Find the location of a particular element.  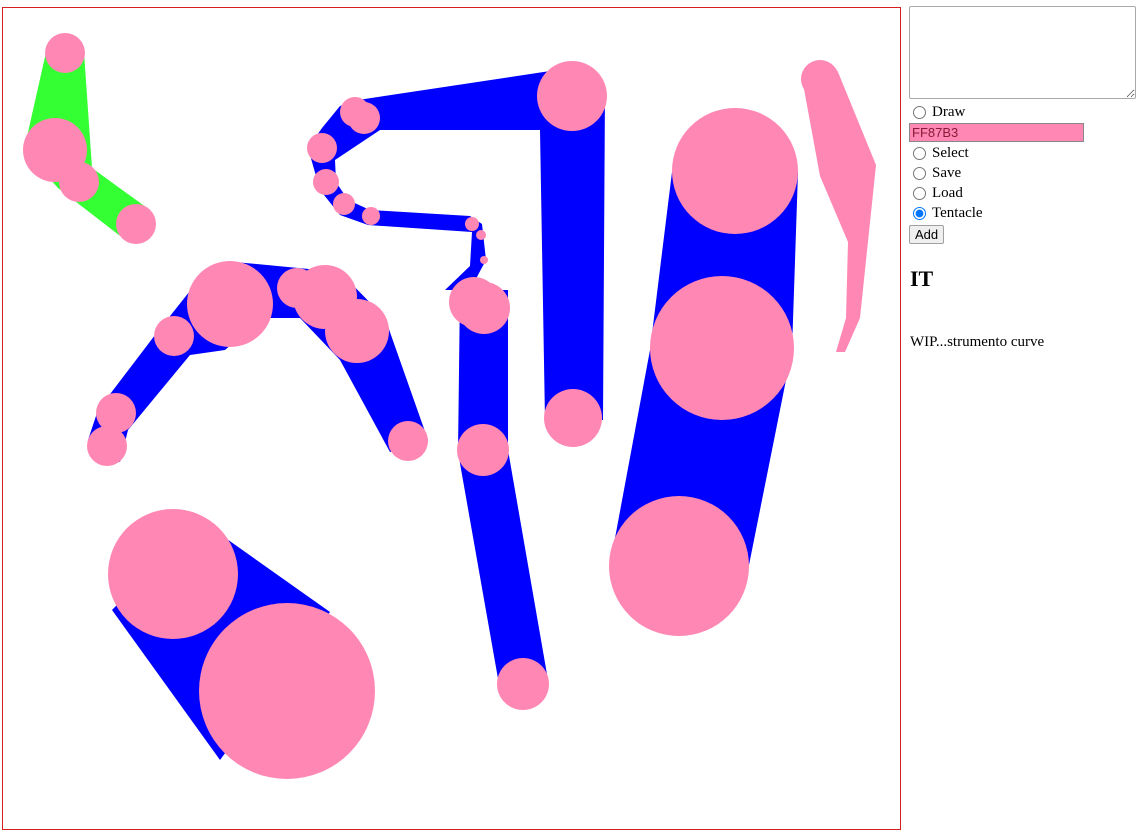

mode-tentacle-row: Tentacle is located at coordinates (1023, 213).